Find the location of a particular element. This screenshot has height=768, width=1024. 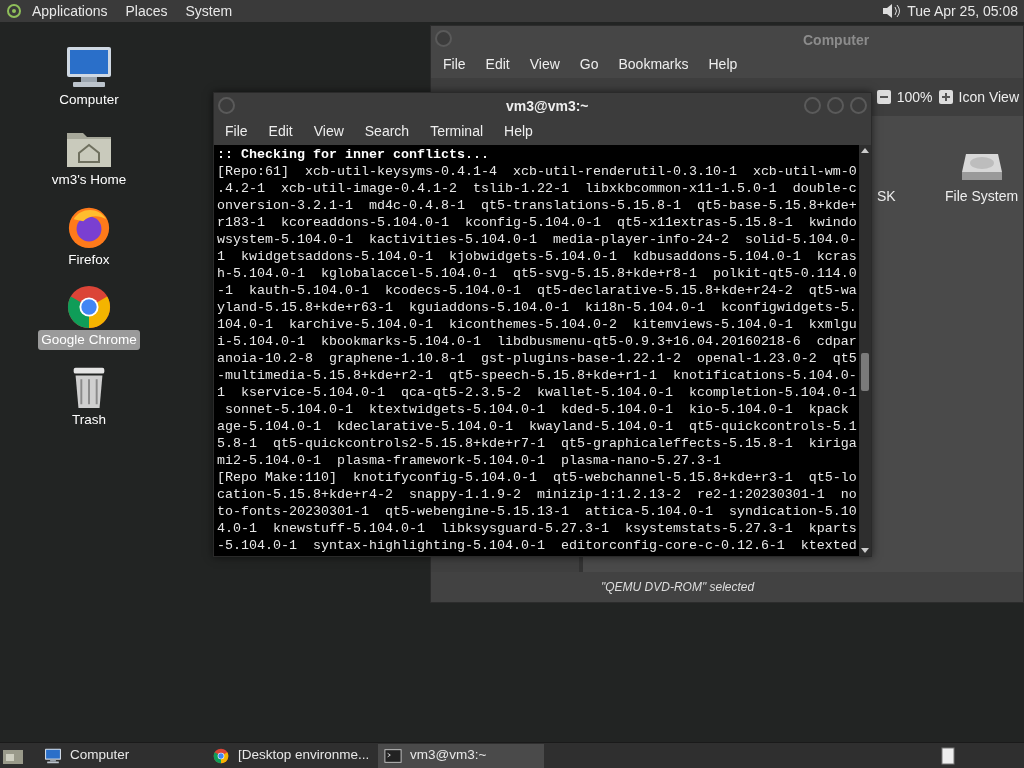

volume-icon is located at coordinates (891, 11).